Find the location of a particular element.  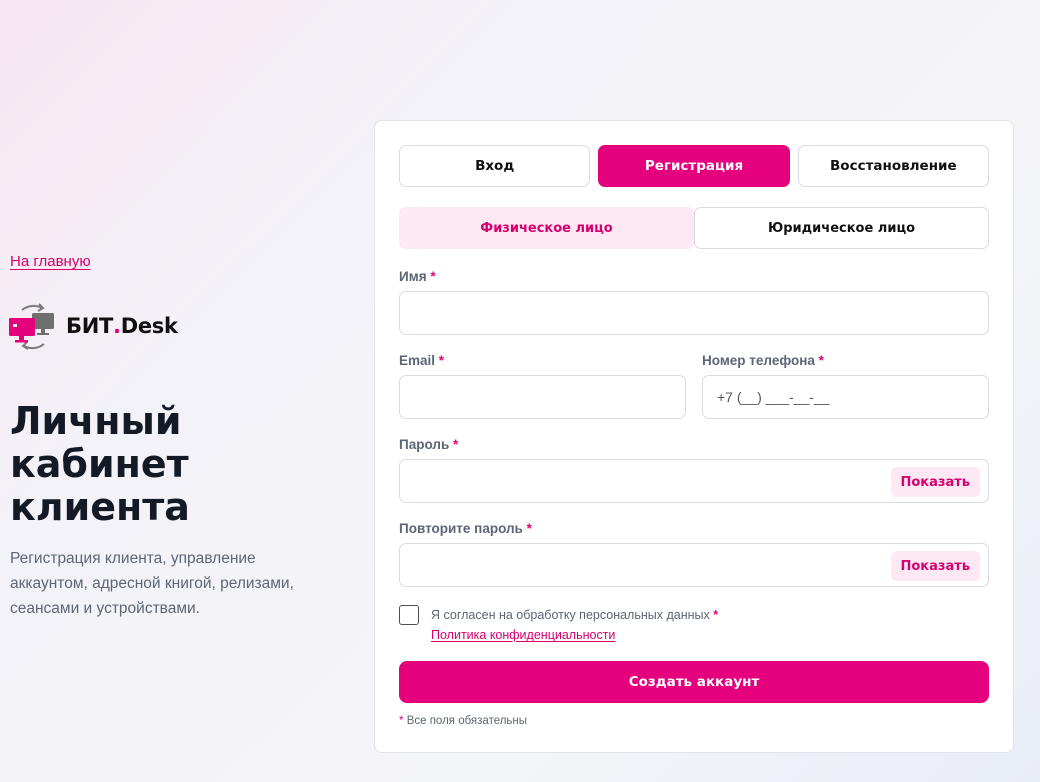

password-label: Пароль * is located at coordinates (429, 444).